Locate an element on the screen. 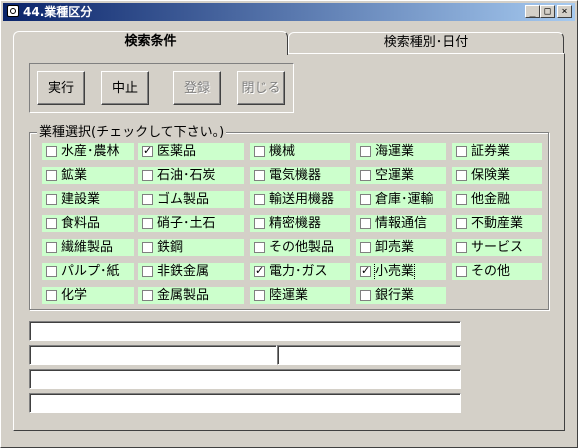 The image size is (578, 448). industry-checkbox: ゴム製品 is located at coordinates (191, 199).